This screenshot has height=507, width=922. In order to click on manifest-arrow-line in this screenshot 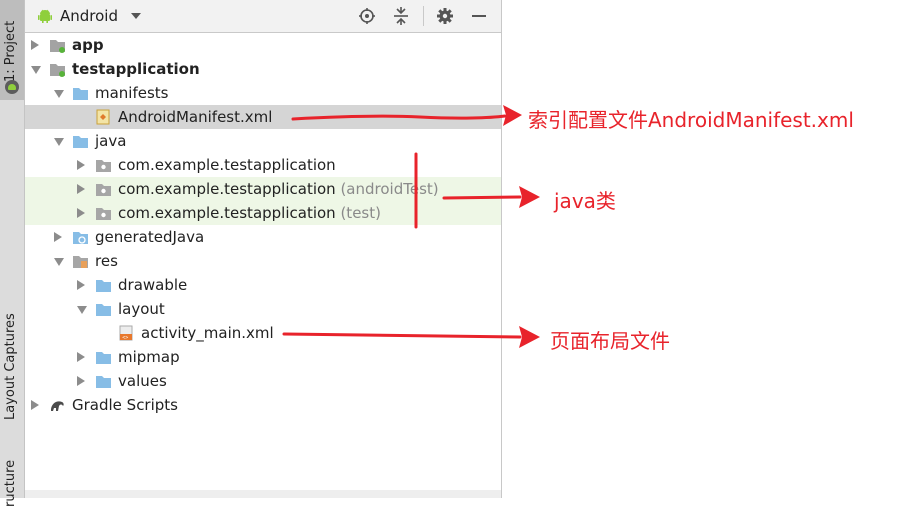, I will do `click(399, 117)`.